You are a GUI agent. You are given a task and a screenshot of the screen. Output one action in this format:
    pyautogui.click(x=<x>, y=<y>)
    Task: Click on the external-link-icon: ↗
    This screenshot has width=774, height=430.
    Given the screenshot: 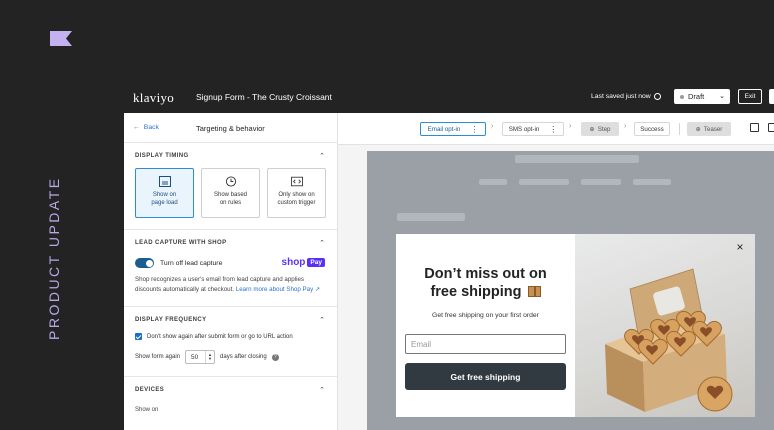 What is the action you would take?
    pyautogui.click(x=317, y=289)
    